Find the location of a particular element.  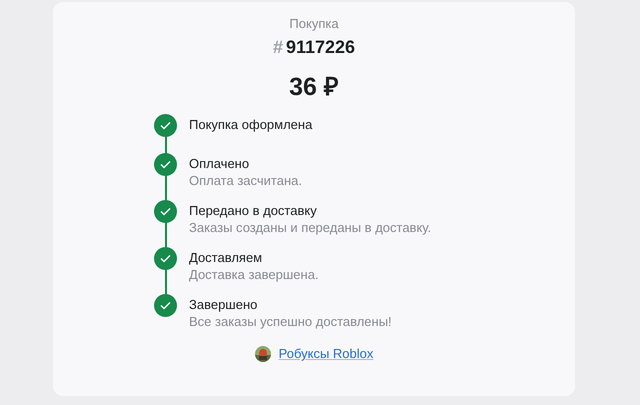

step-title: Завершено is located at coordinates (223, 304).